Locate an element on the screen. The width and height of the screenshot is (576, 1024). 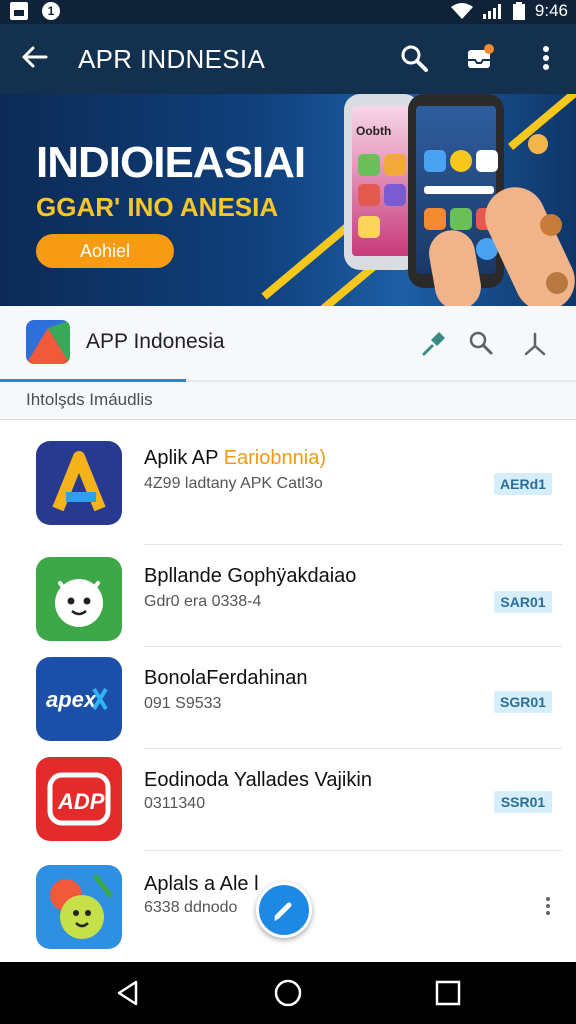
gallery-notification-icon is located at coordinates (19, 11).